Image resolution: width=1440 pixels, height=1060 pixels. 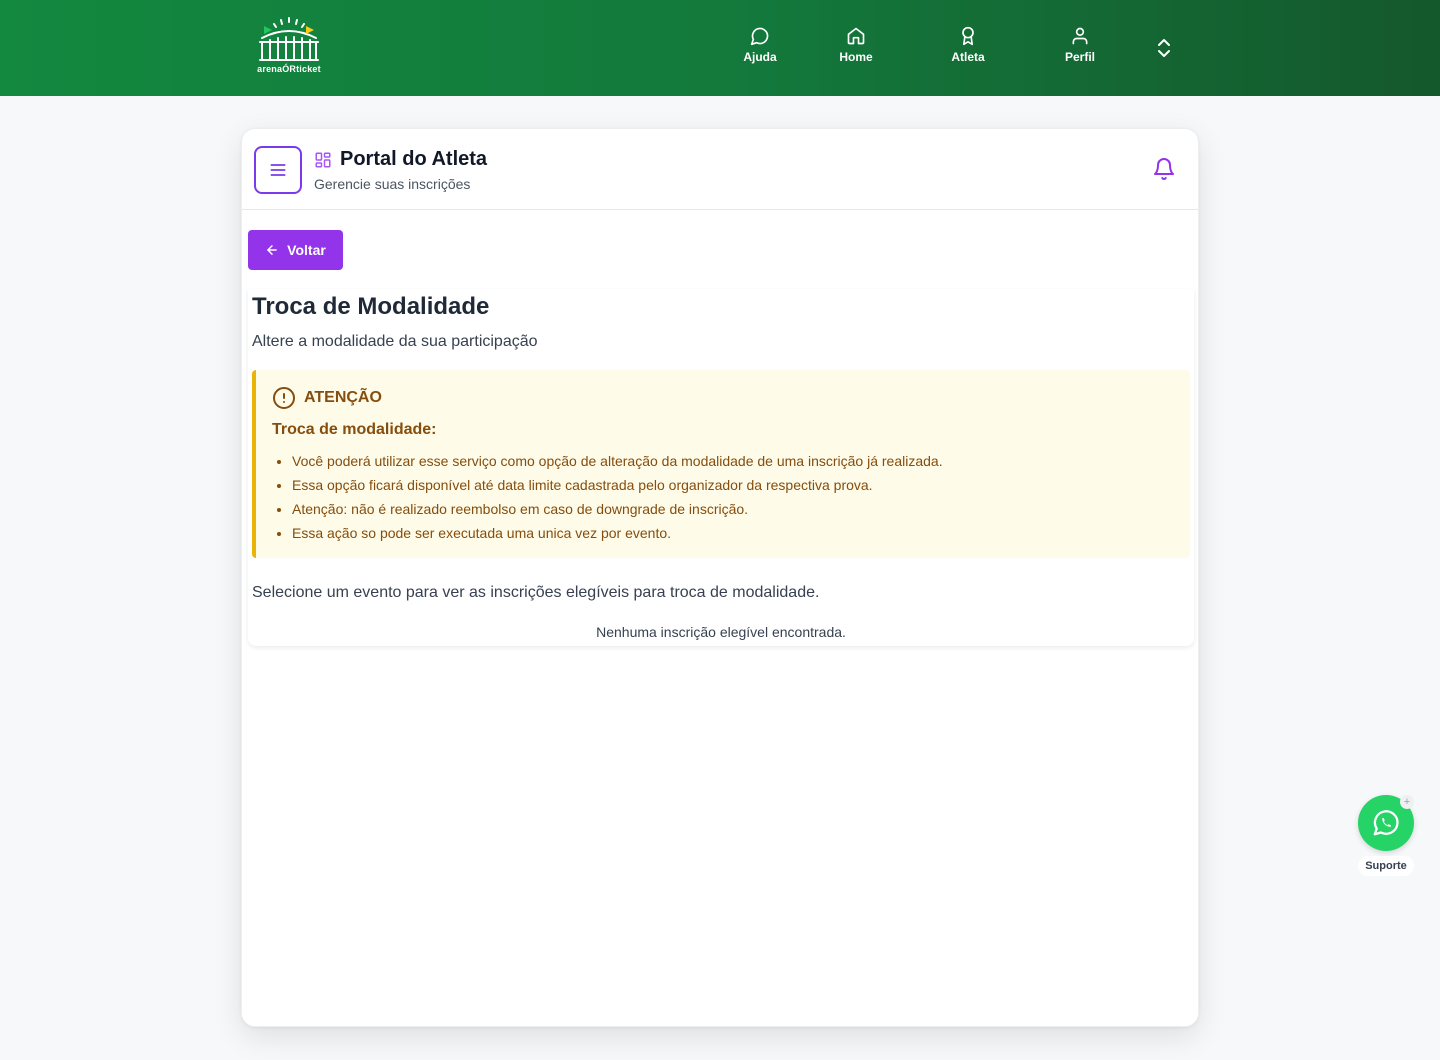 What do you see at coordinates (371, 306) in the screenshot?
I see `page-title: Troca de Modalidade` at bounding box center [371, 306].